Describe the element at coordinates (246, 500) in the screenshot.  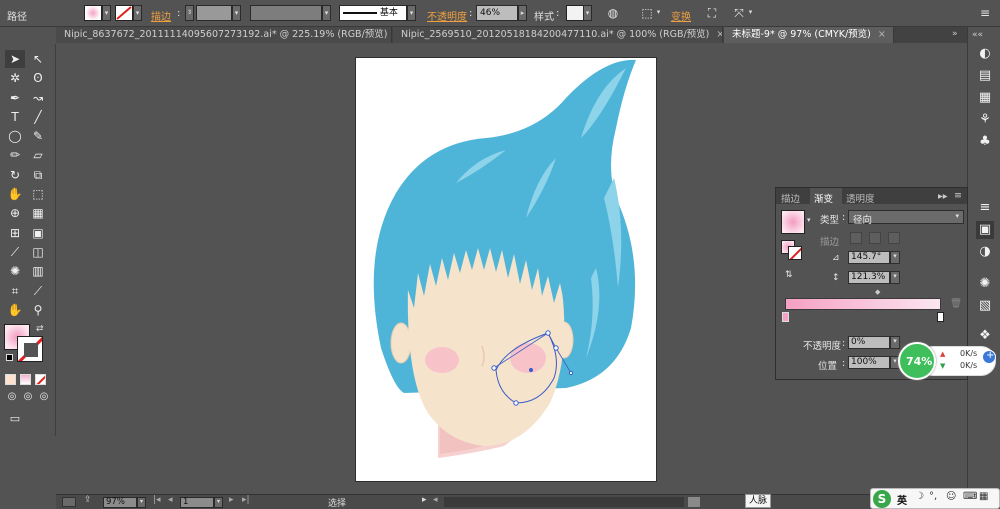
I see `last-artboard-icon: ▸|` at that location.